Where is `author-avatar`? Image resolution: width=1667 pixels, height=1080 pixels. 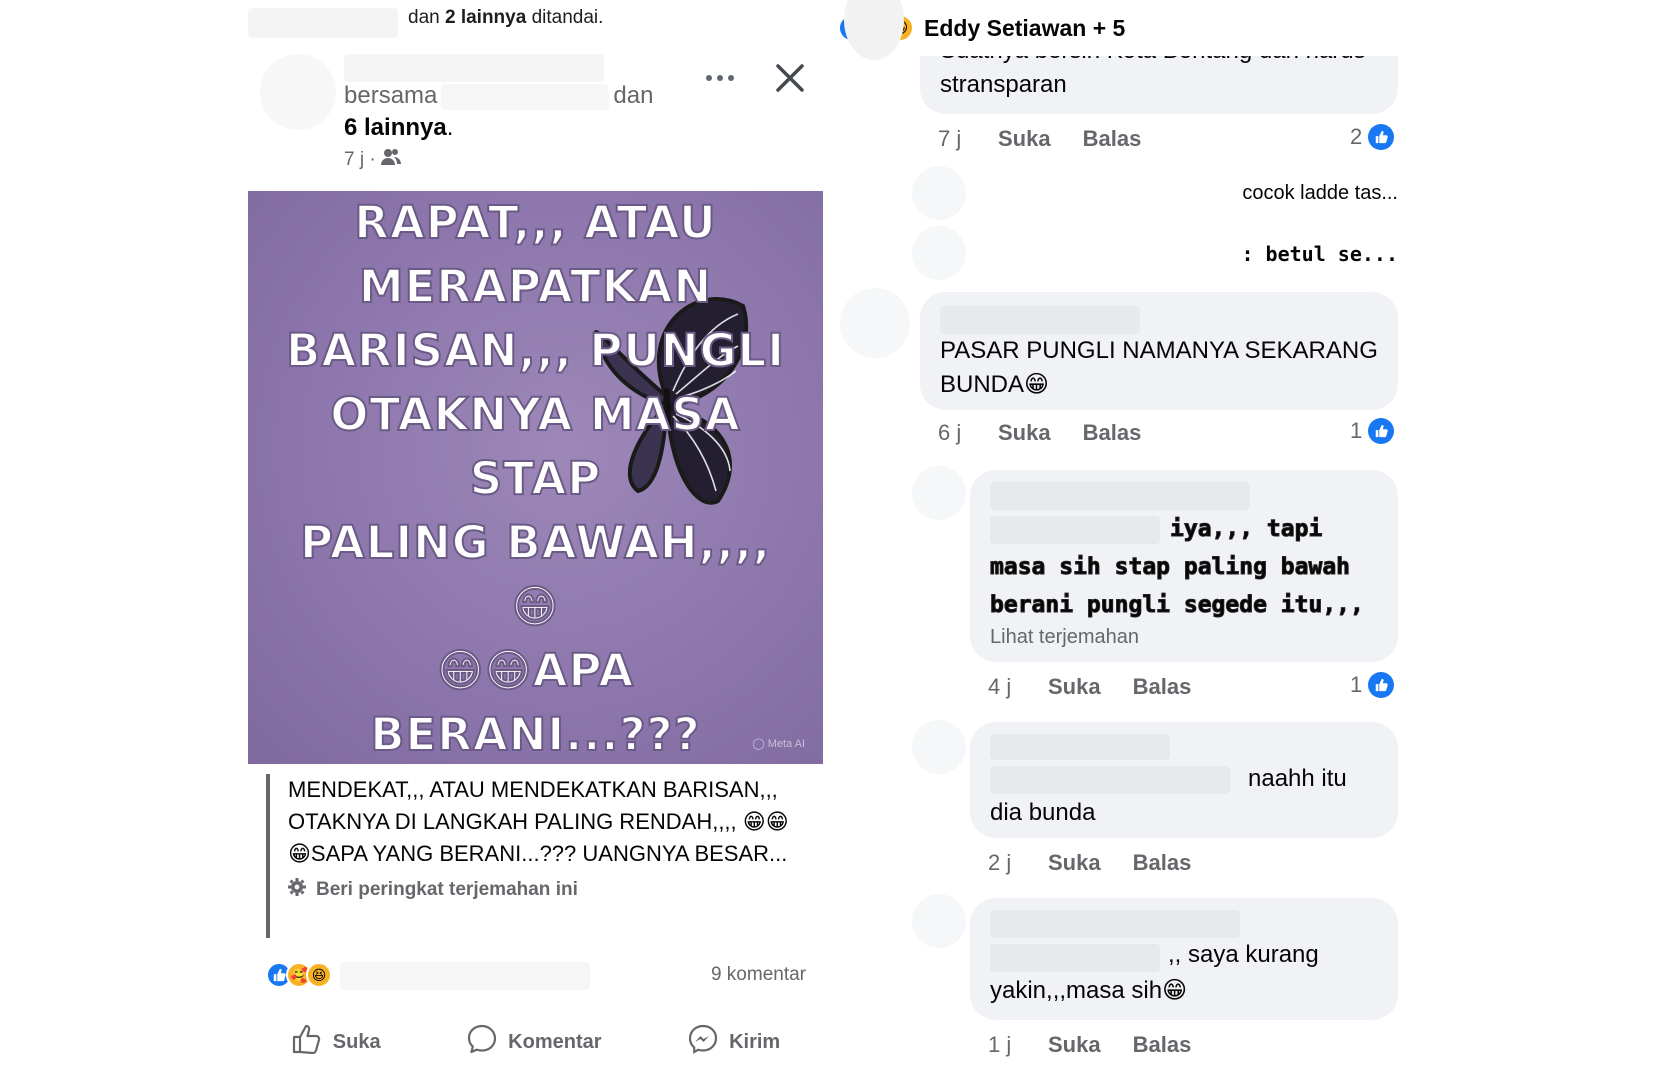 author-avatar is located at coordinates (298, 92).